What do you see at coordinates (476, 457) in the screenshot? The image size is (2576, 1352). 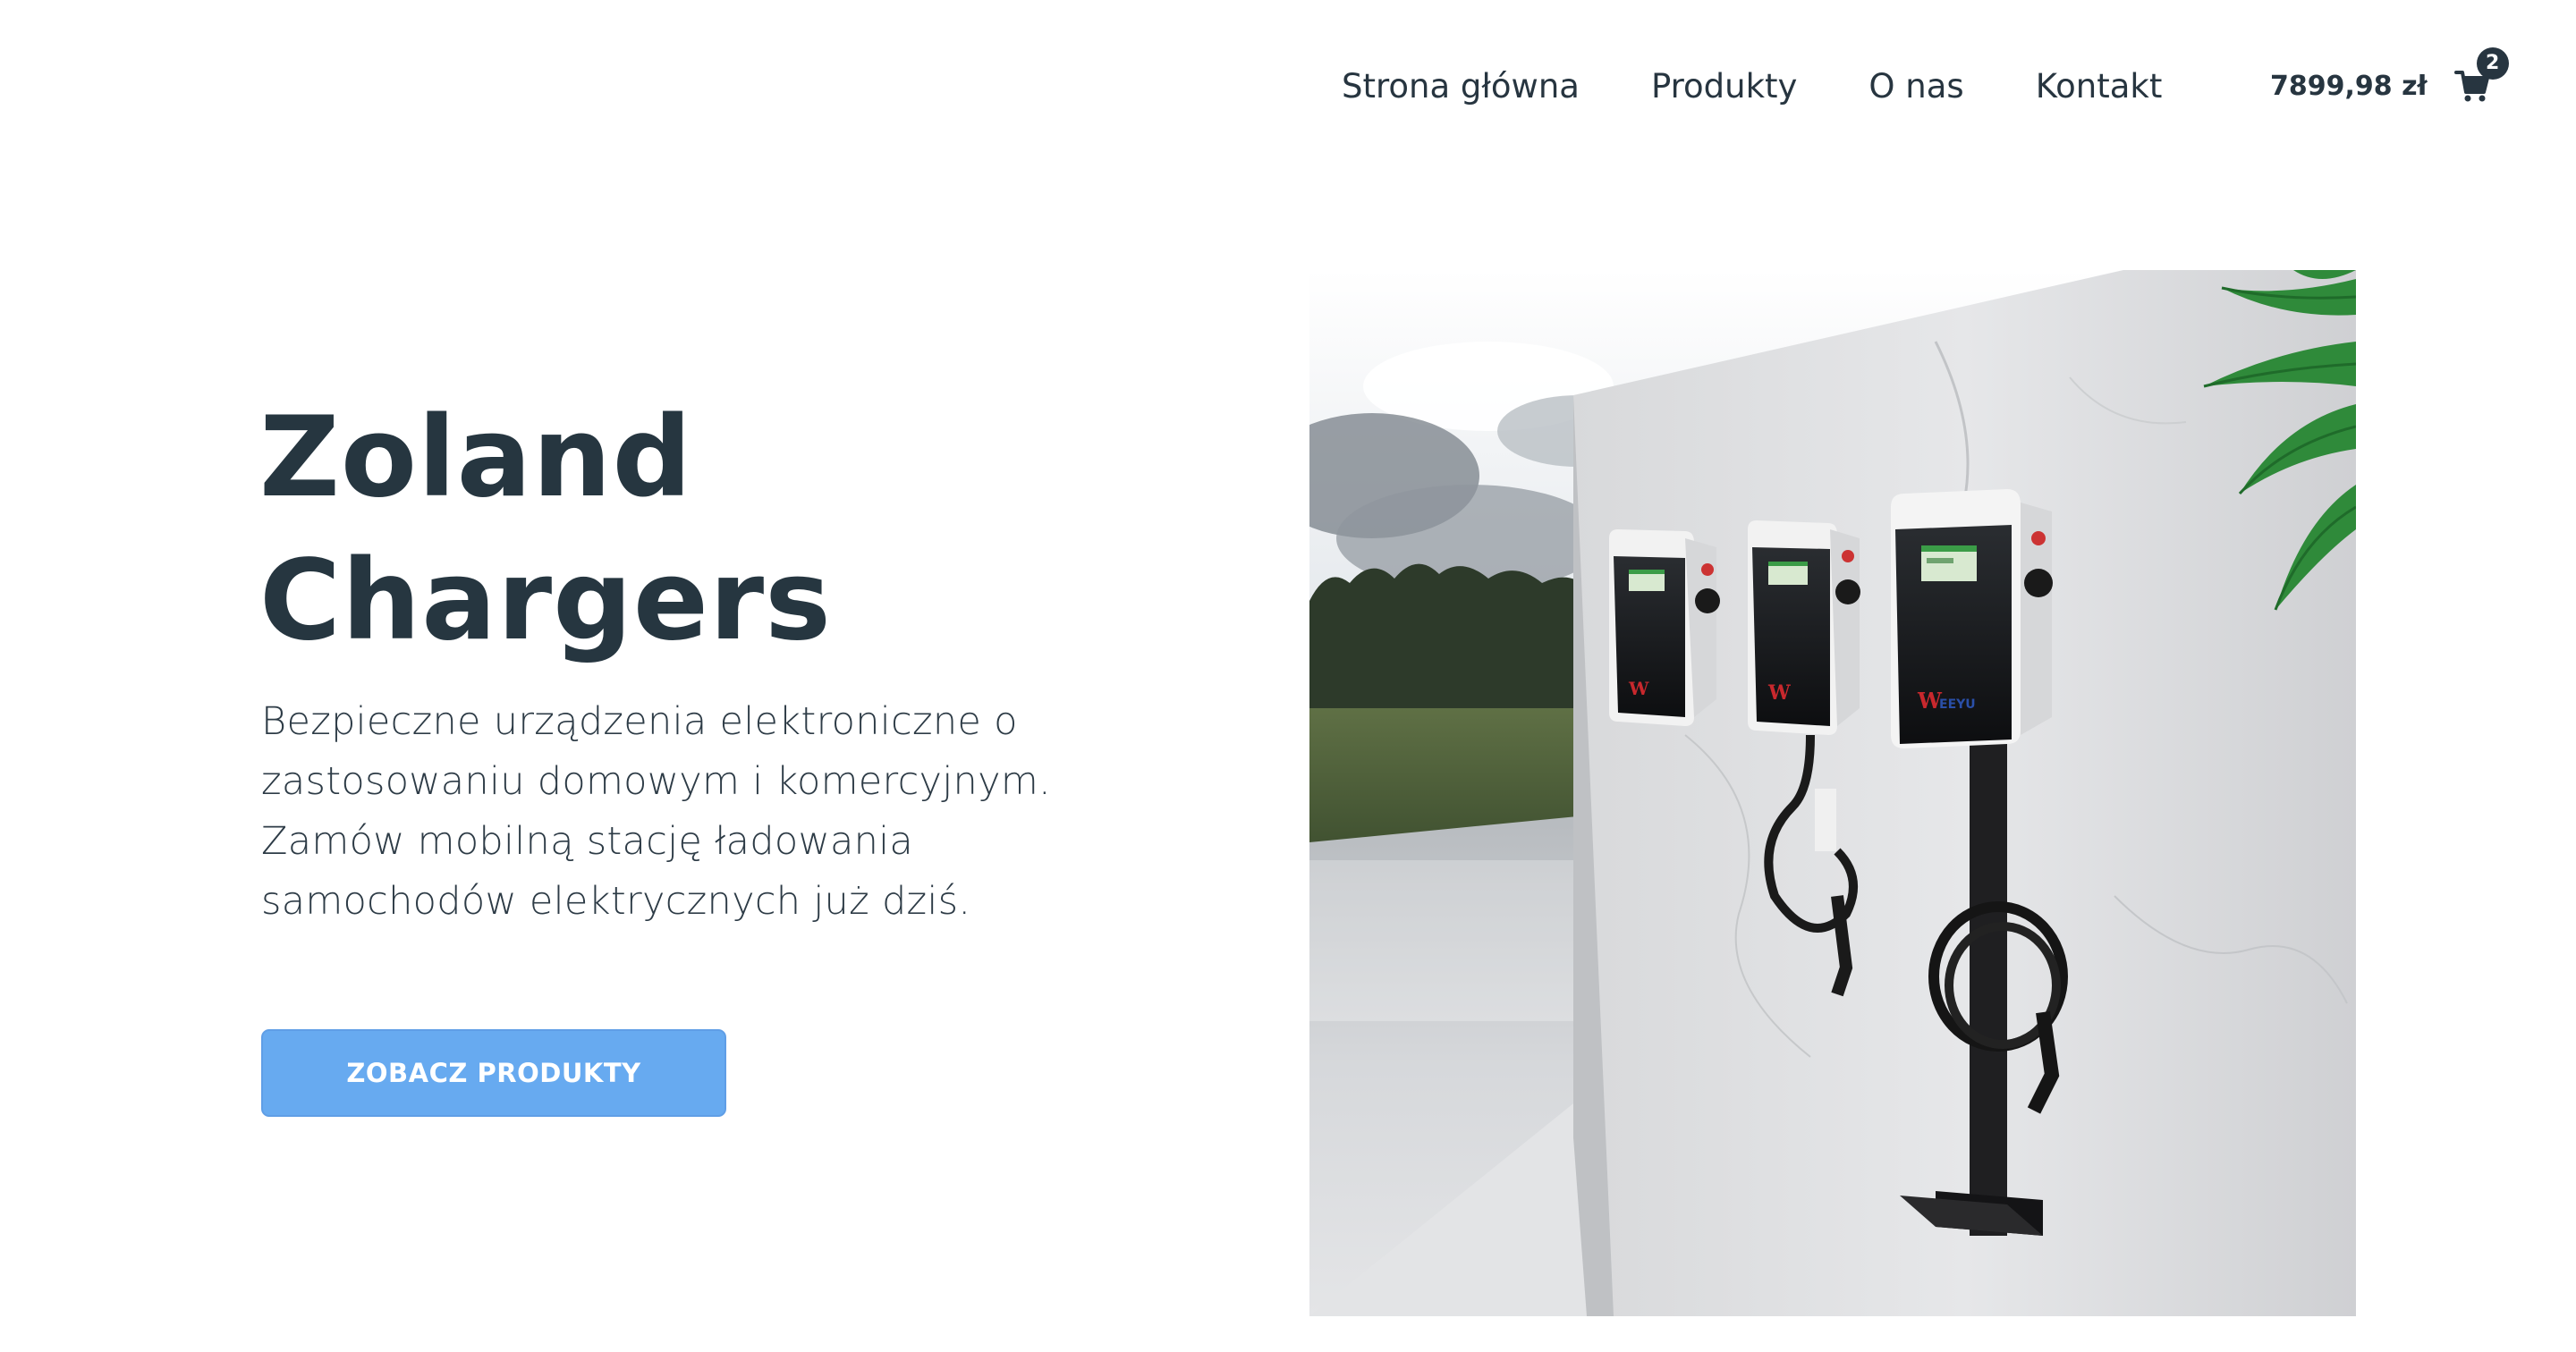 I see `hero-title-line1: Zoland` at bounding box center [476, 457].